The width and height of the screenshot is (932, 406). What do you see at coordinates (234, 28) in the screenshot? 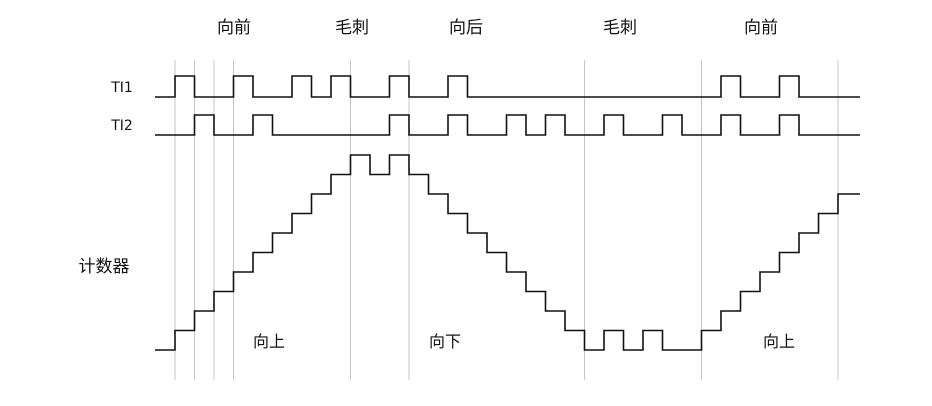
I see `phase-label-forward-1: 向前` at bounding box center [234, 28].